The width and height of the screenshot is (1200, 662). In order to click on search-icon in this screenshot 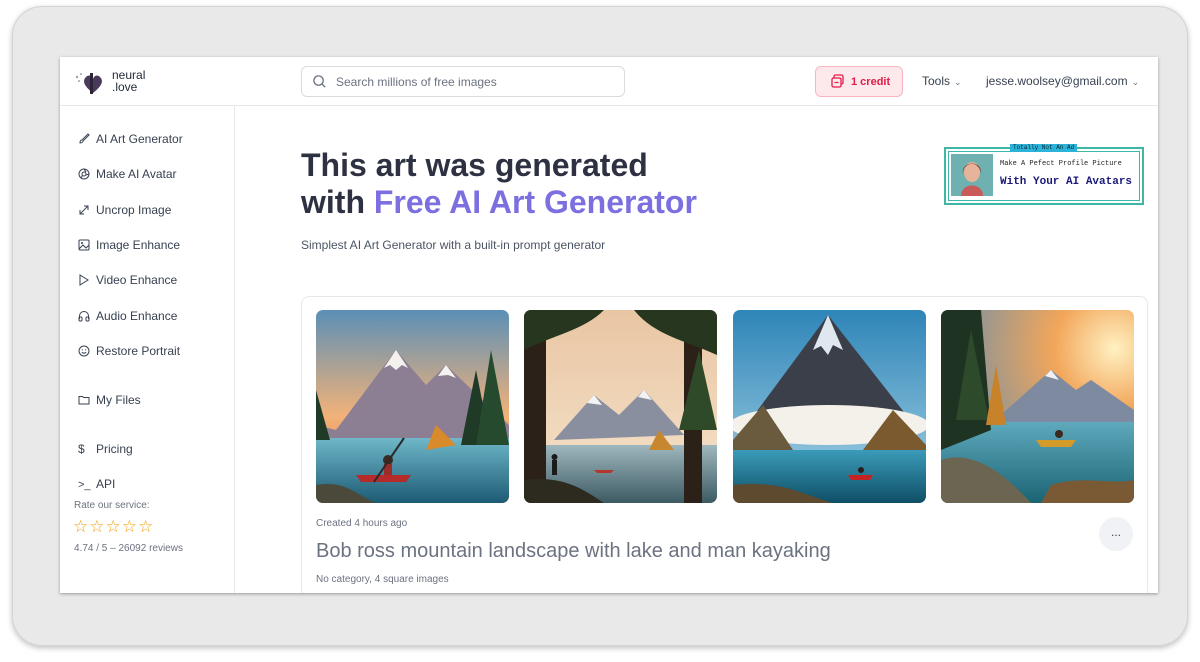, I will do `click(319, 81)`.